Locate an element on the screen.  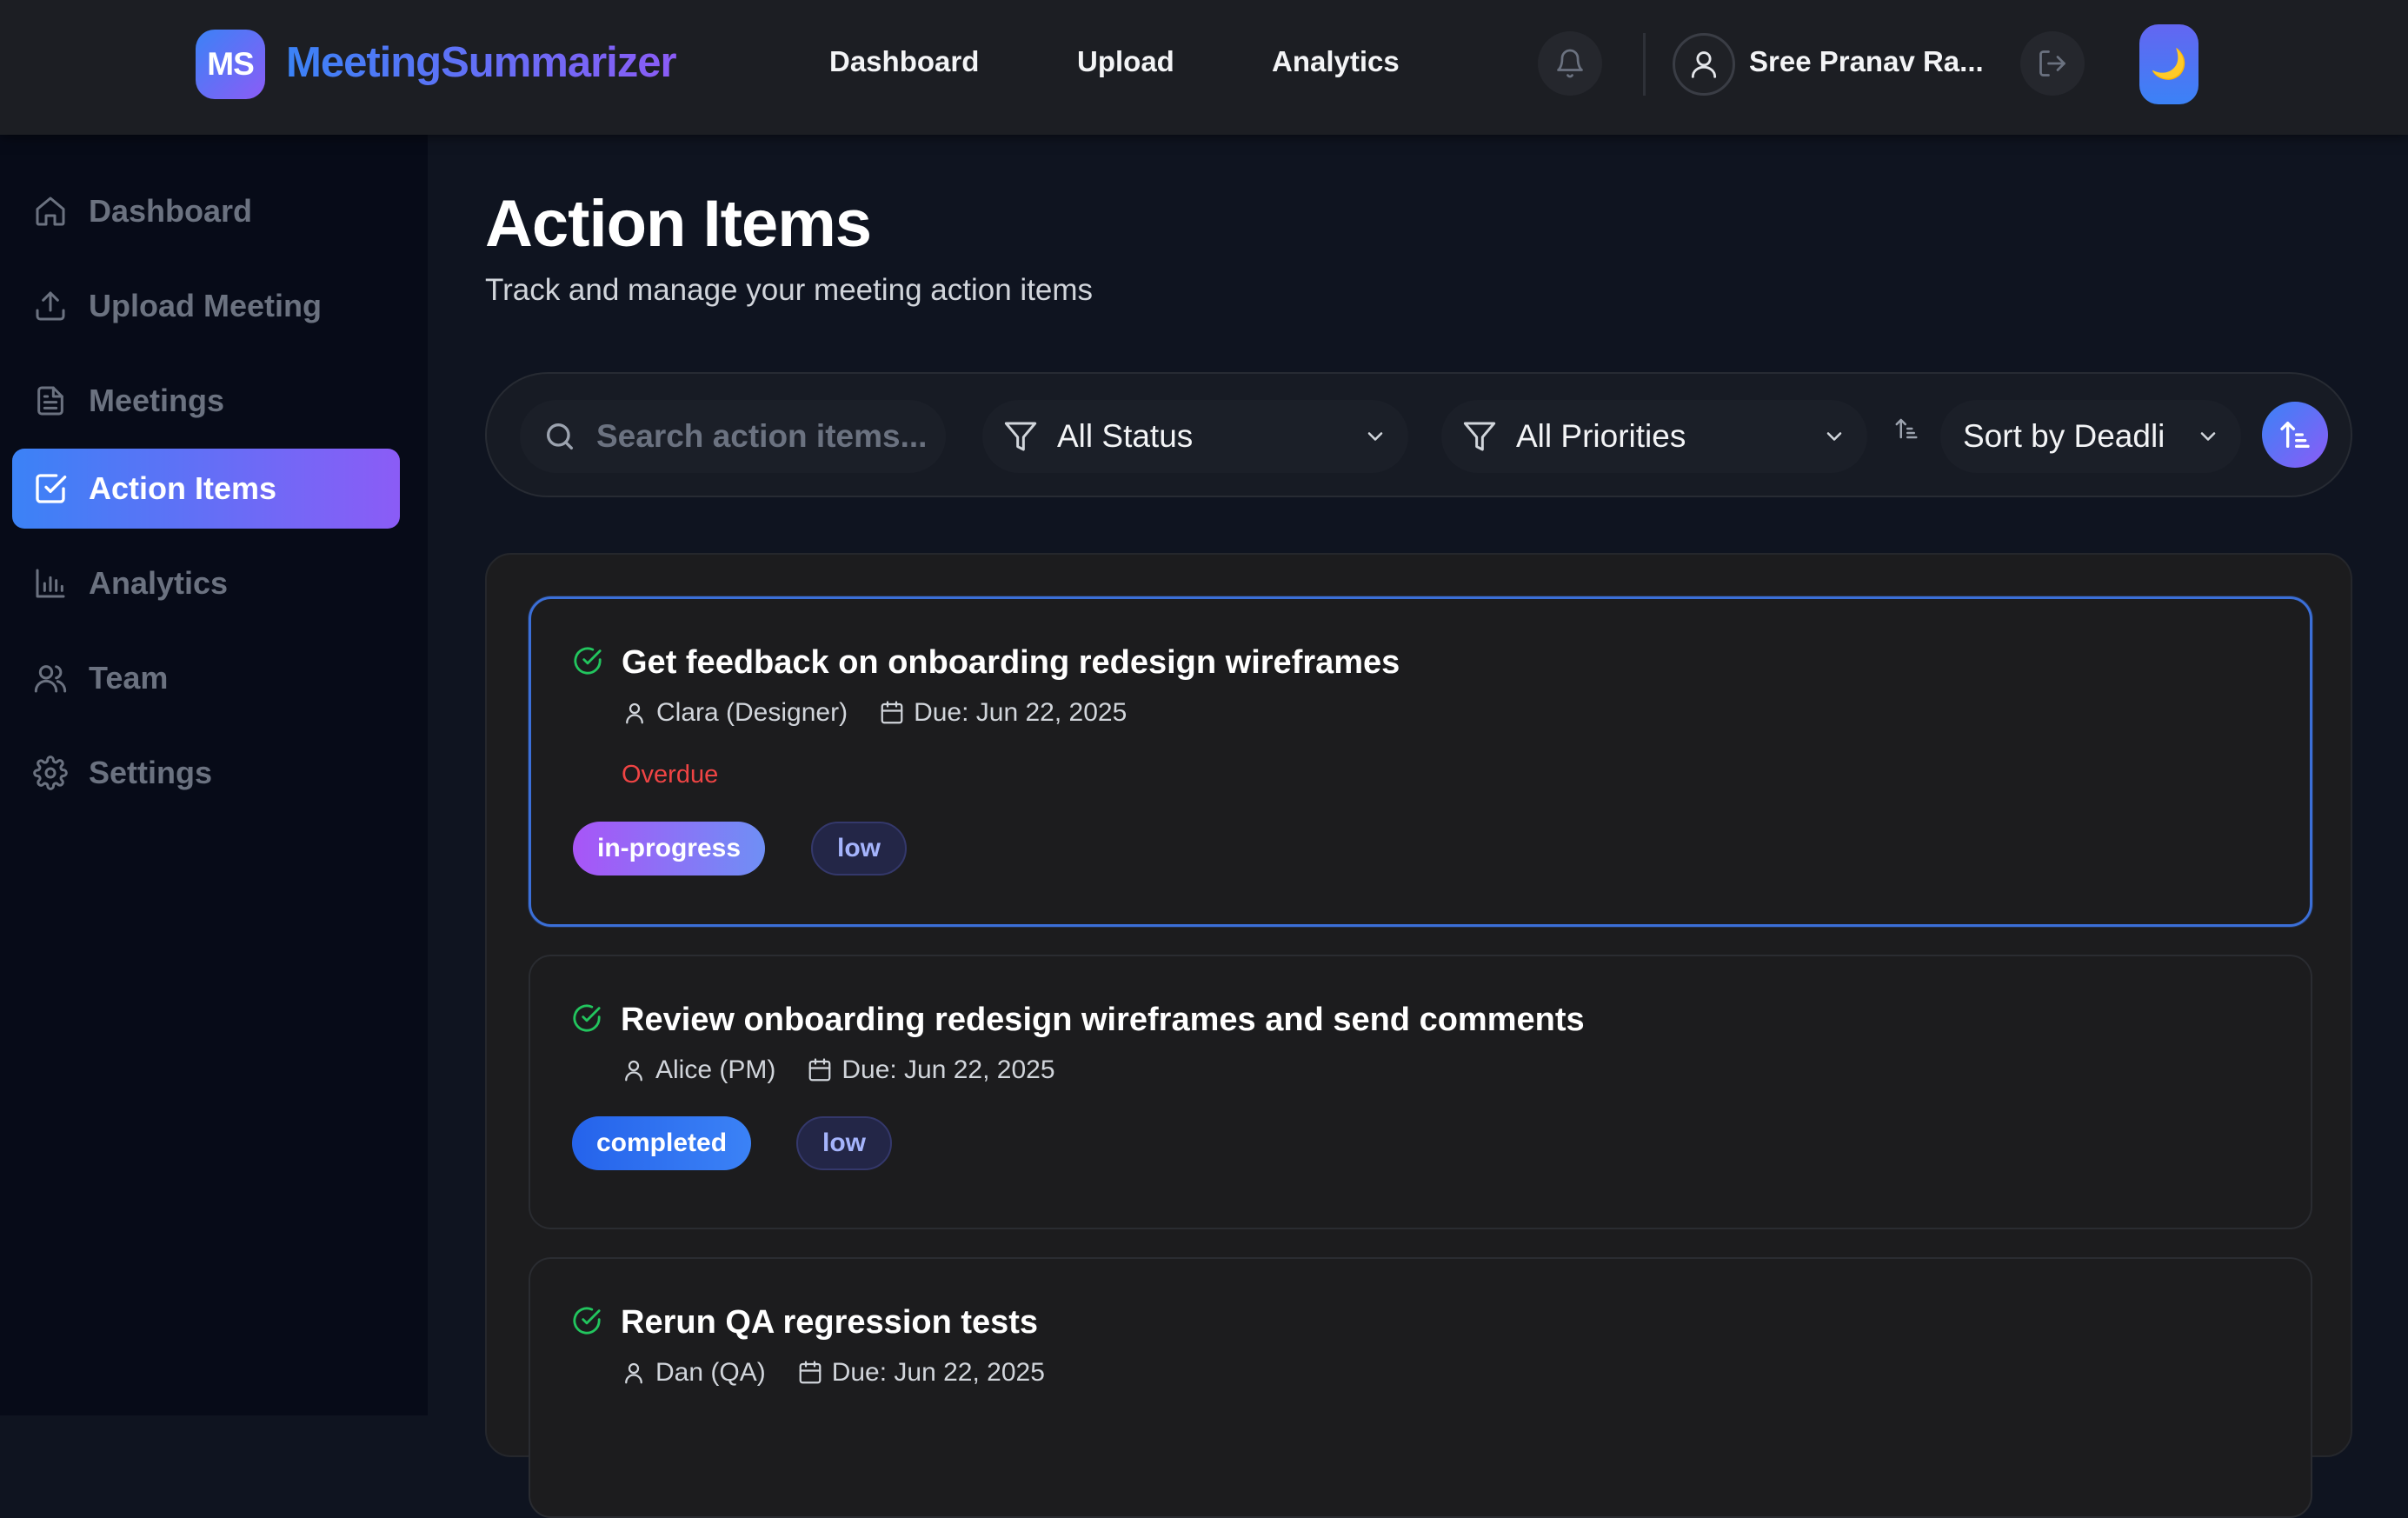
nav-dashboard: Dashboard is located at coordinates (904, 61).